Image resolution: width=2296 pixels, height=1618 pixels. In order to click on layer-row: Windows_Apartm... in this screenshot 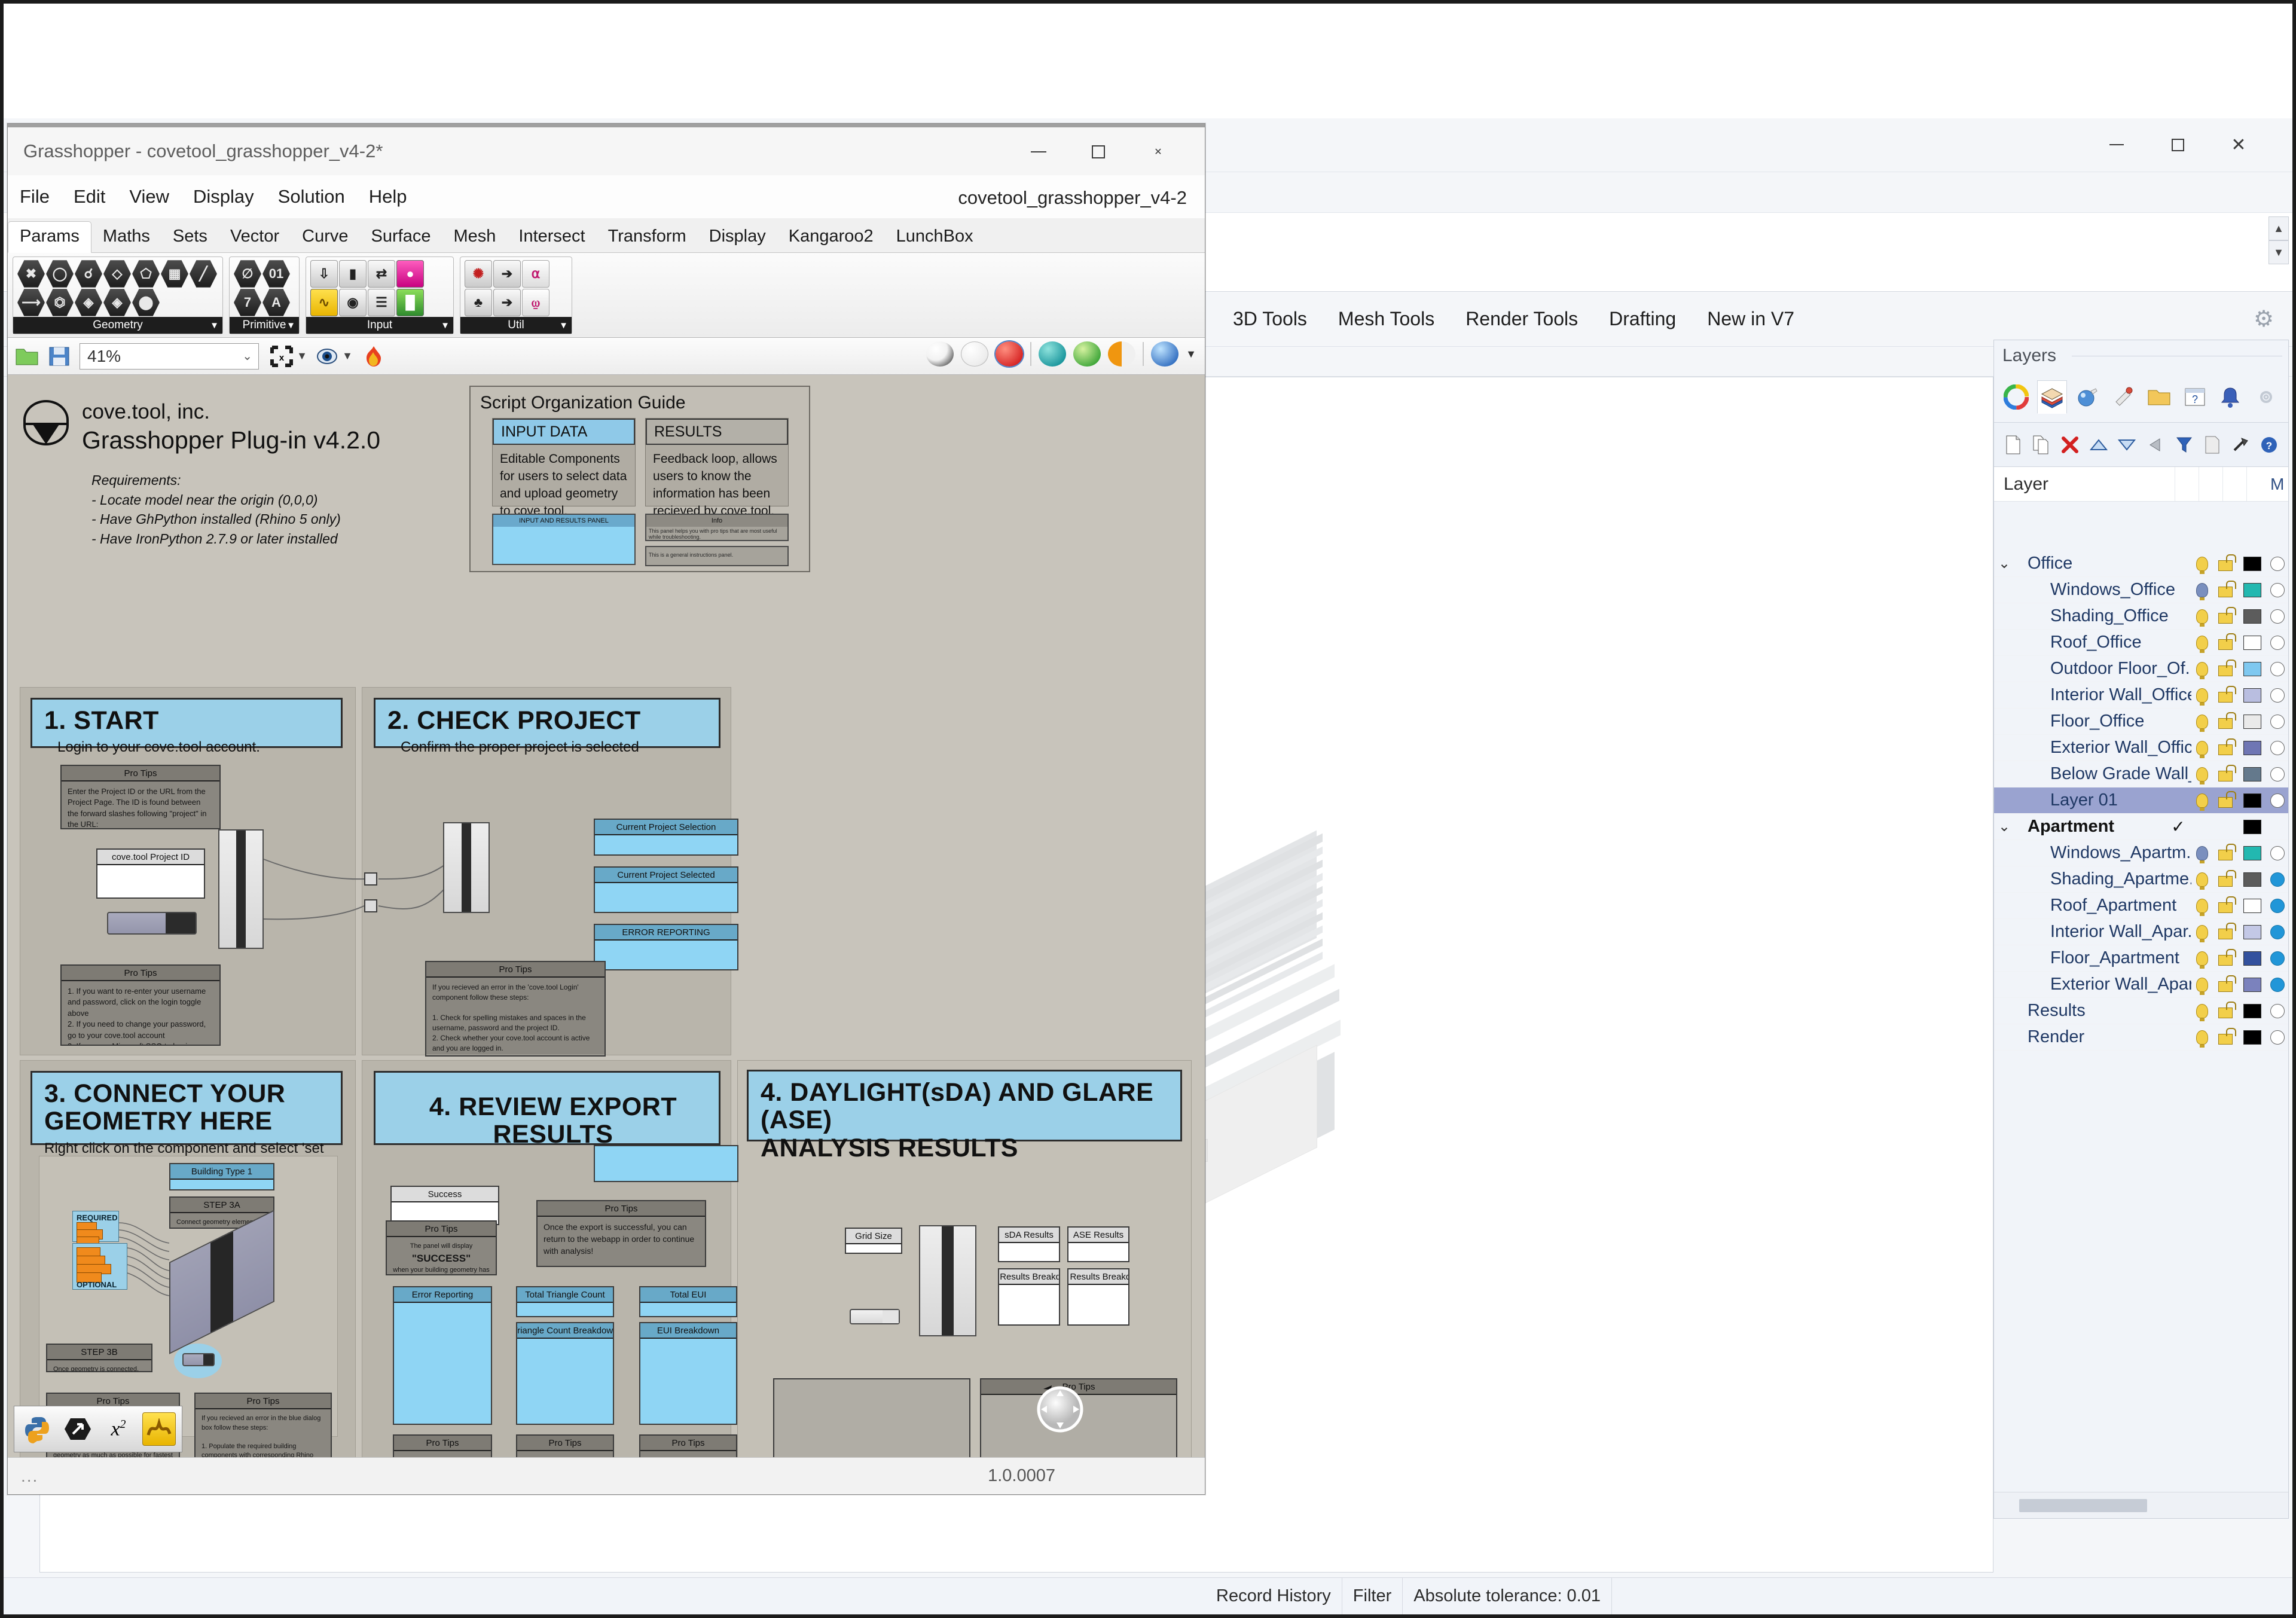, I will do `click(2141, 853)`.